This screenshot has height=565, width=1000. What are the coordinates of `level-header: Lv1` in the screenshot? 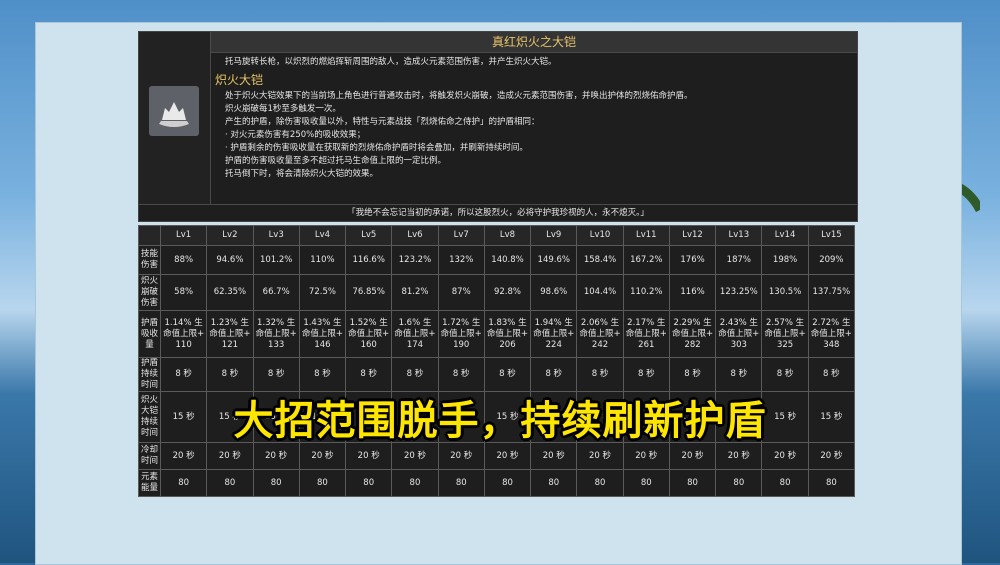 It's located at (183, 235).